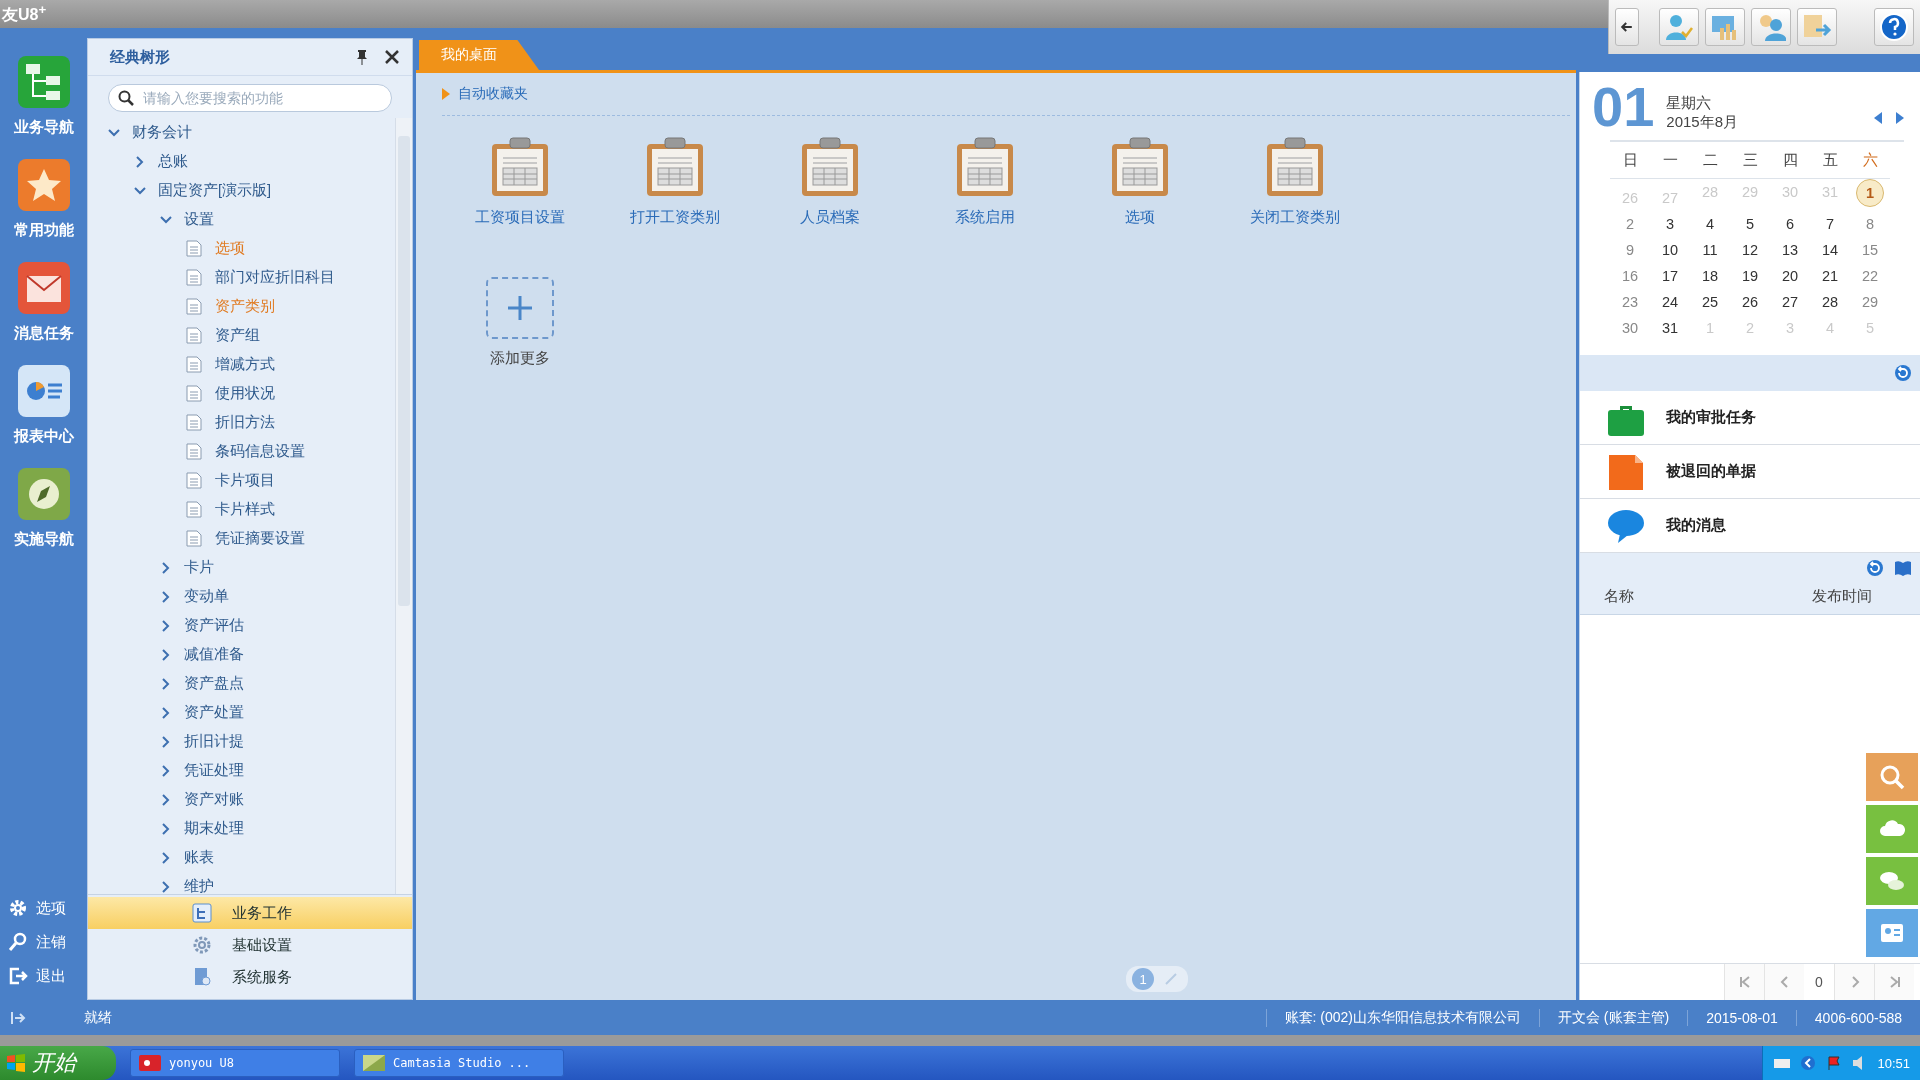 This screenshot has height=1080, width=1920. I want to click on user-approve-button, so click(1679, 27).